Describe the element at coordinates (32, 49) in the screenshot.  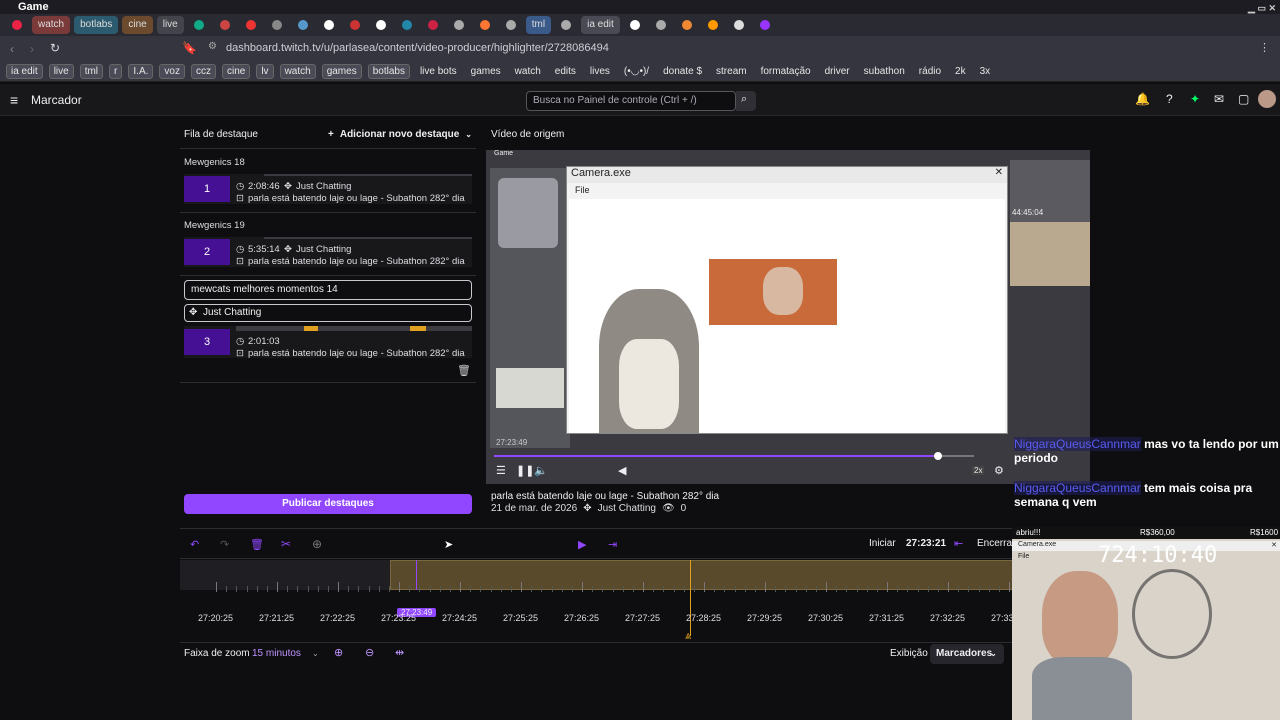
I see `forward-icon: ›` at that location.